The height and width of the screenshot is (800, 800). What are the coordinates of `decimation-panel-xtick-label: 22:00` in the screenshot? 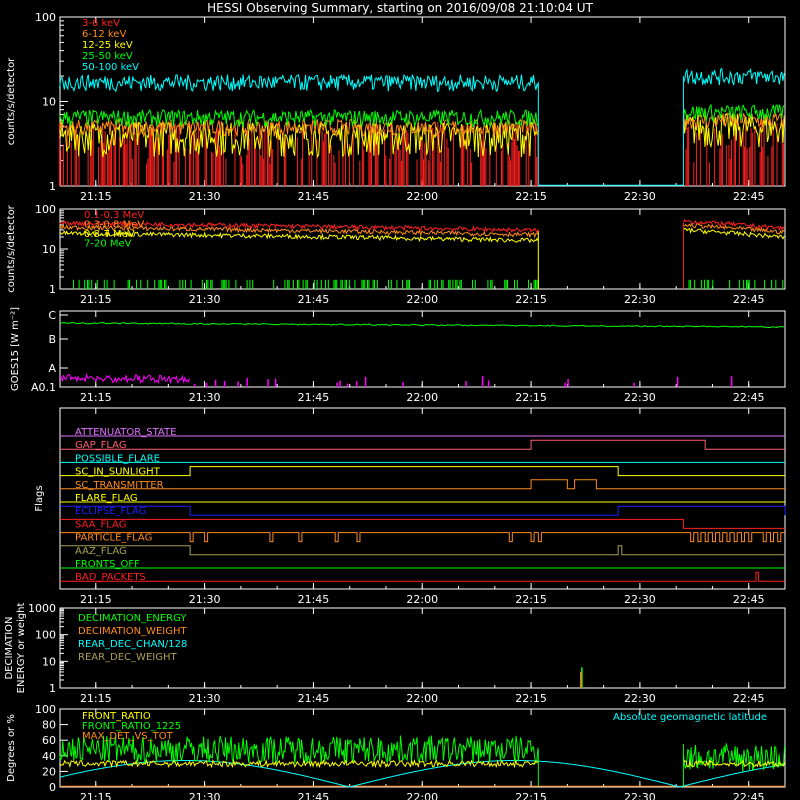 It's located at (422, 698).